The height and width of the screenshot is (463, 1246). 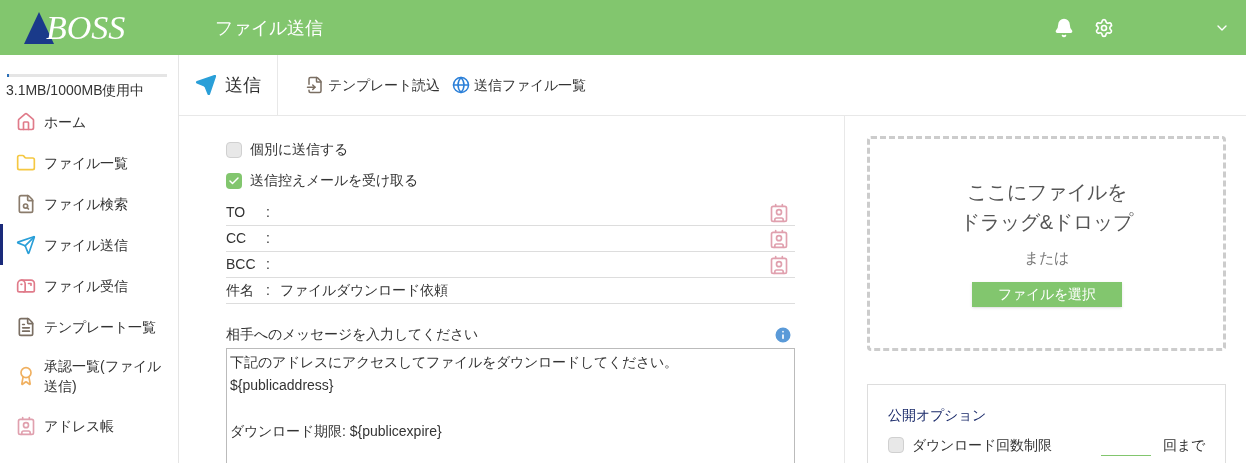 I want to click on home-icon, so click(x=26, y=121).